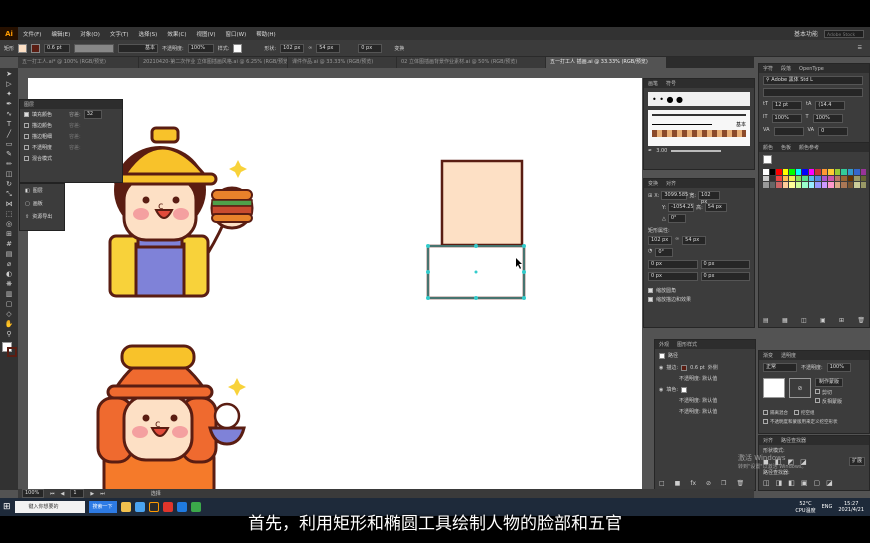  Describe the element at coordinates (811, 69) in the screenshot. I see `tab-opentype: OpenType` at that location.